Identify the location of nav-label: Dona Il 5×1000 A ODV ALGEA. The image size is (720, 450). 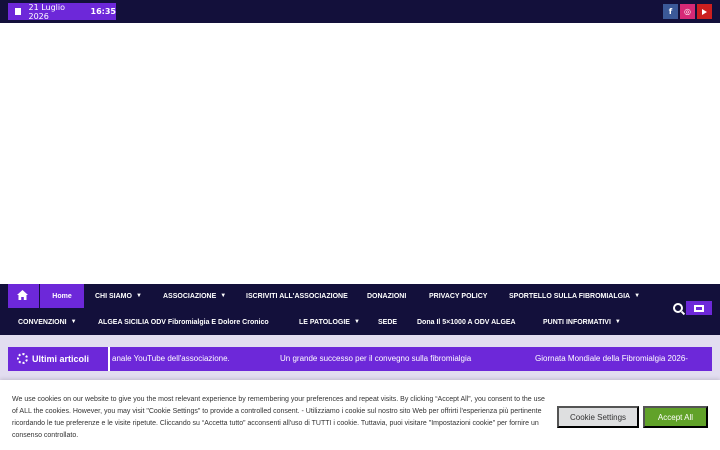
(466, 322).